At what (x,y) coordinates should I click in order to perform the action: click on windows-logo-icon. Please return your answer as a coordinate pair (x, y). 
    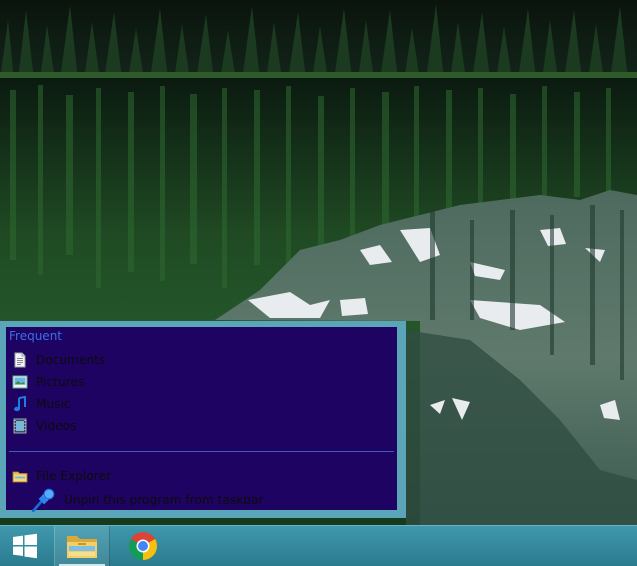
    Looking at the image, I should click on (25, 546).